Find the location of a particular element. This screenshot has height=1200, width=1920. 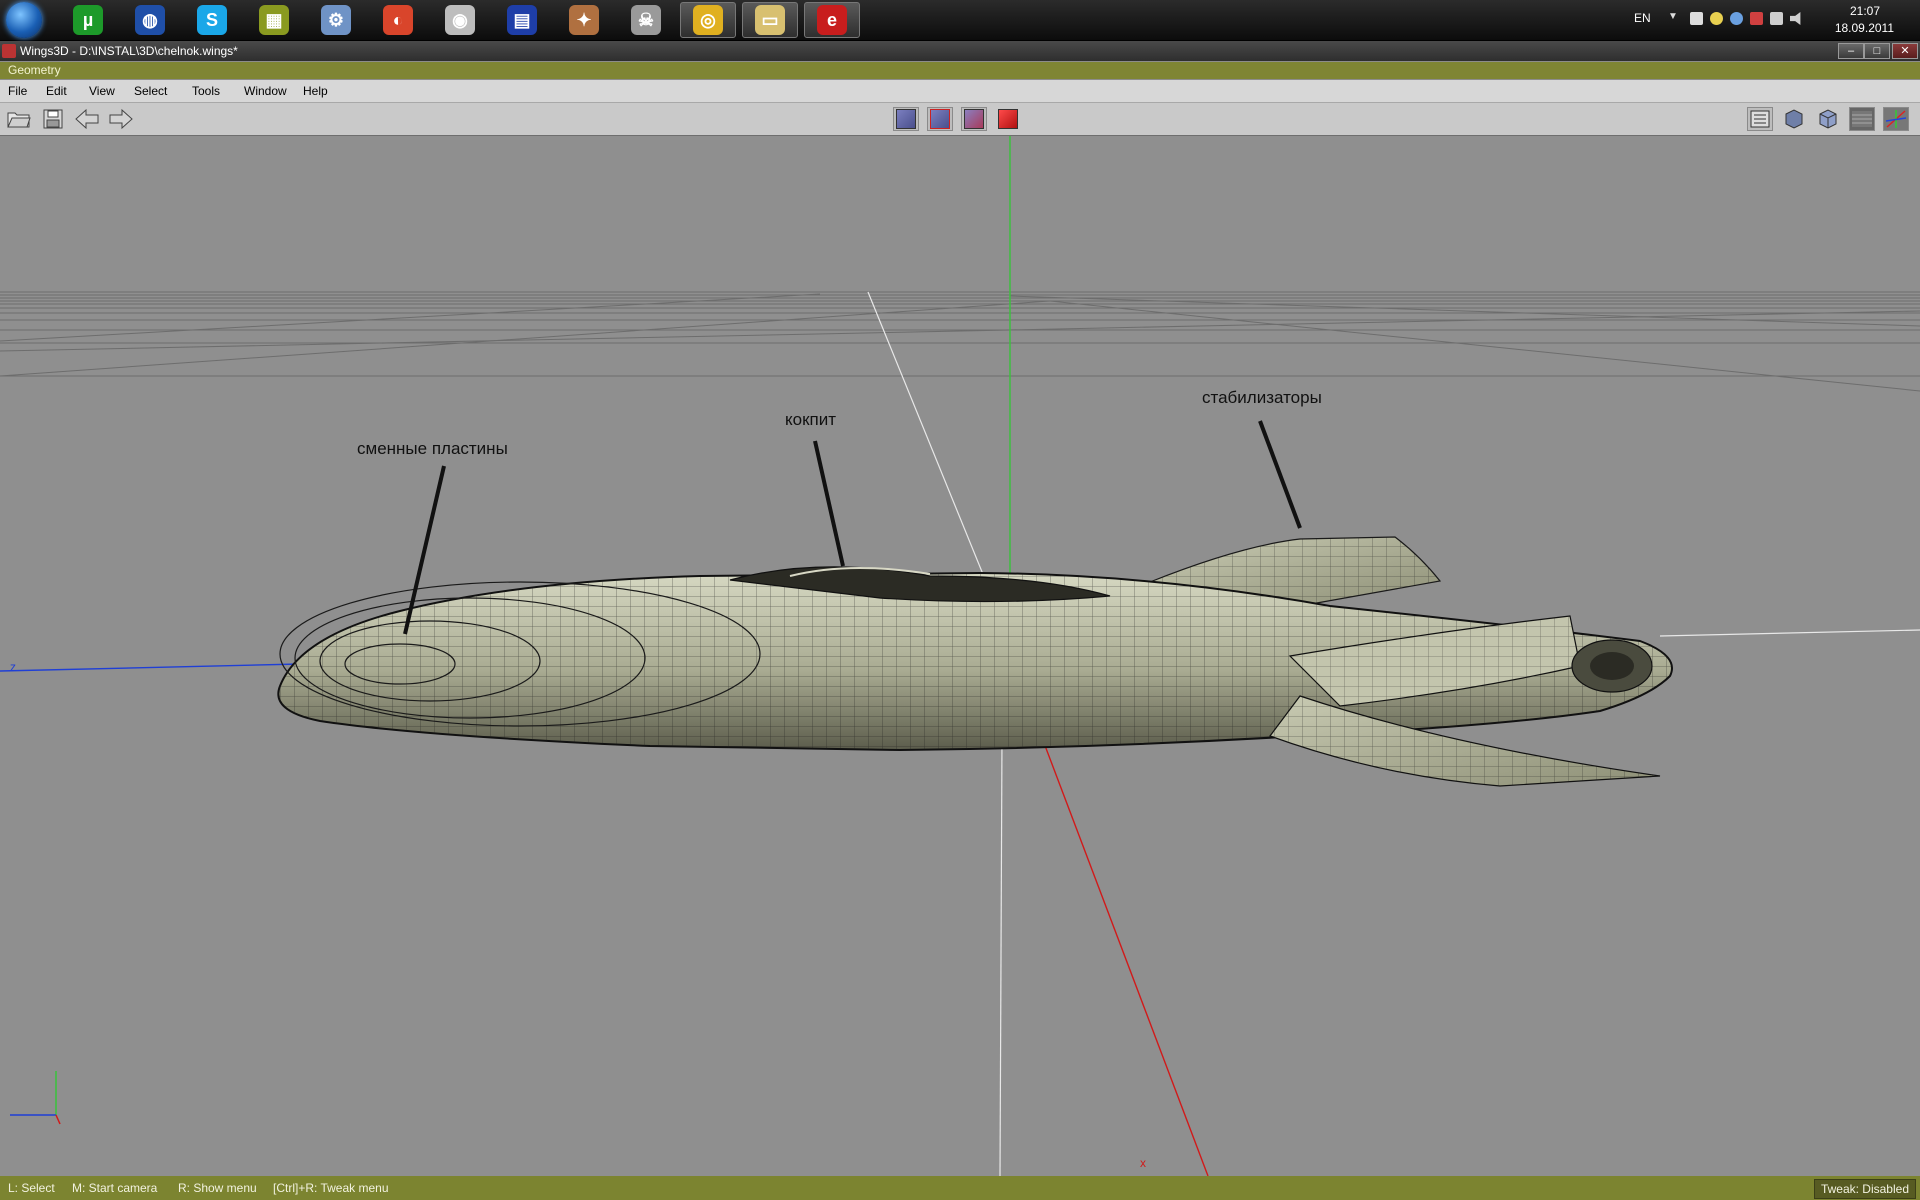

taskbar-app-button: µ is located at coordinates (88, 20).